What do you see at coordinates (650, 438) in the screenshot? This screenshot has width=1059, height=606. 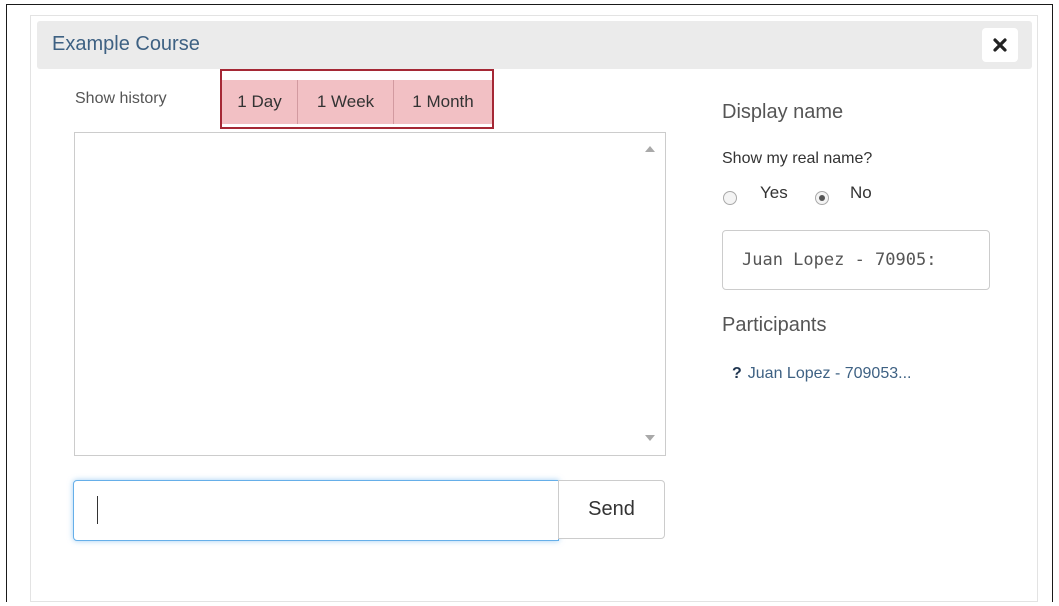 I see `scroll-down-arrow-icon` at bounding box center [650, 438].